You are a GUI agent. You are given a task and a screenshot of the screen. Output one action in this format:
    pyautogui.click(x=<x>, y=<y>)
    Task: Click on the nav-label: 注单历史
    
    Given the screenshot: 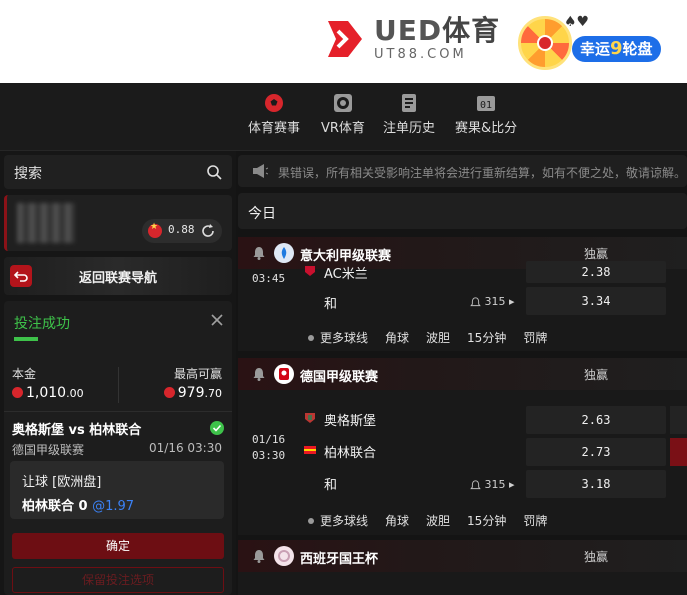 What is the action you would take?
    pyautogui.click(x=409, y=128)
    